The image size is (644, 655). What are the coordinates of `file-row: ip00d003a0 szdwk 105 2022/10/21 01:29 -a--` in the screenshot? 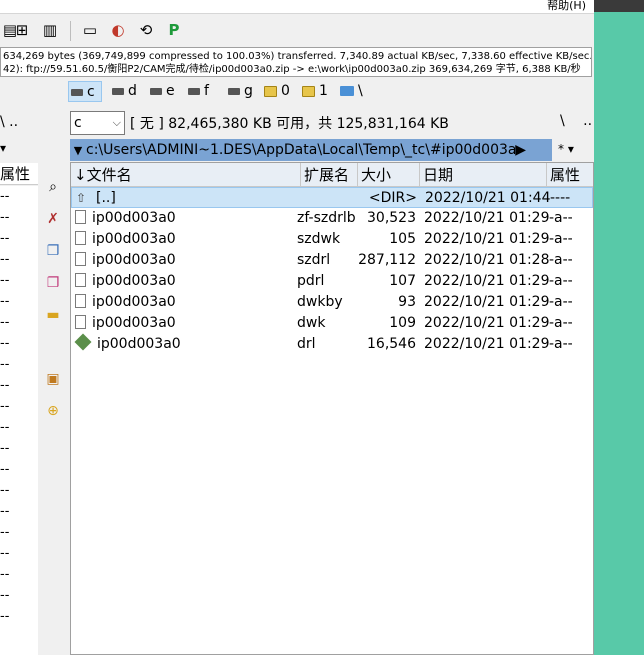 It's located at (332, 239).